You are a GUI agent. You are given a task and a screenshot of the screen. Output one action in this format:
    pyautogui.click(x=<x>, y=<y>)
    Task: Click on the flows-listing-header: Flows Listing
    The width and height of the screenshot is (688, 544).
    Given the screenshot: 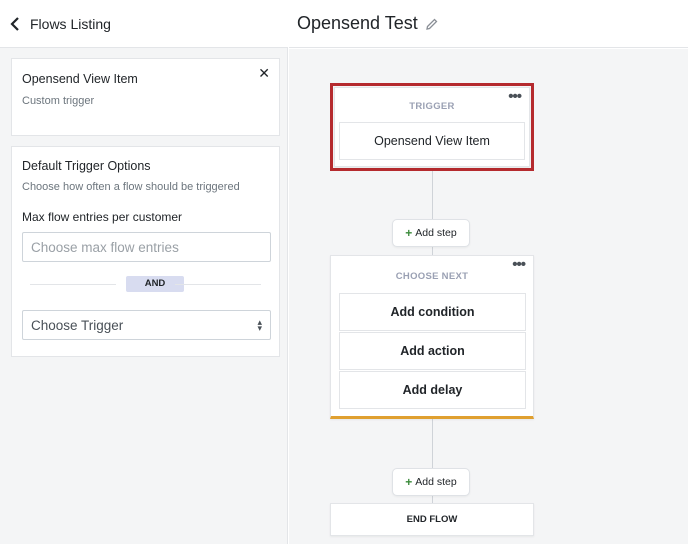 What is the action you would take?
    pyautogui.click(x=144, y=24)
    